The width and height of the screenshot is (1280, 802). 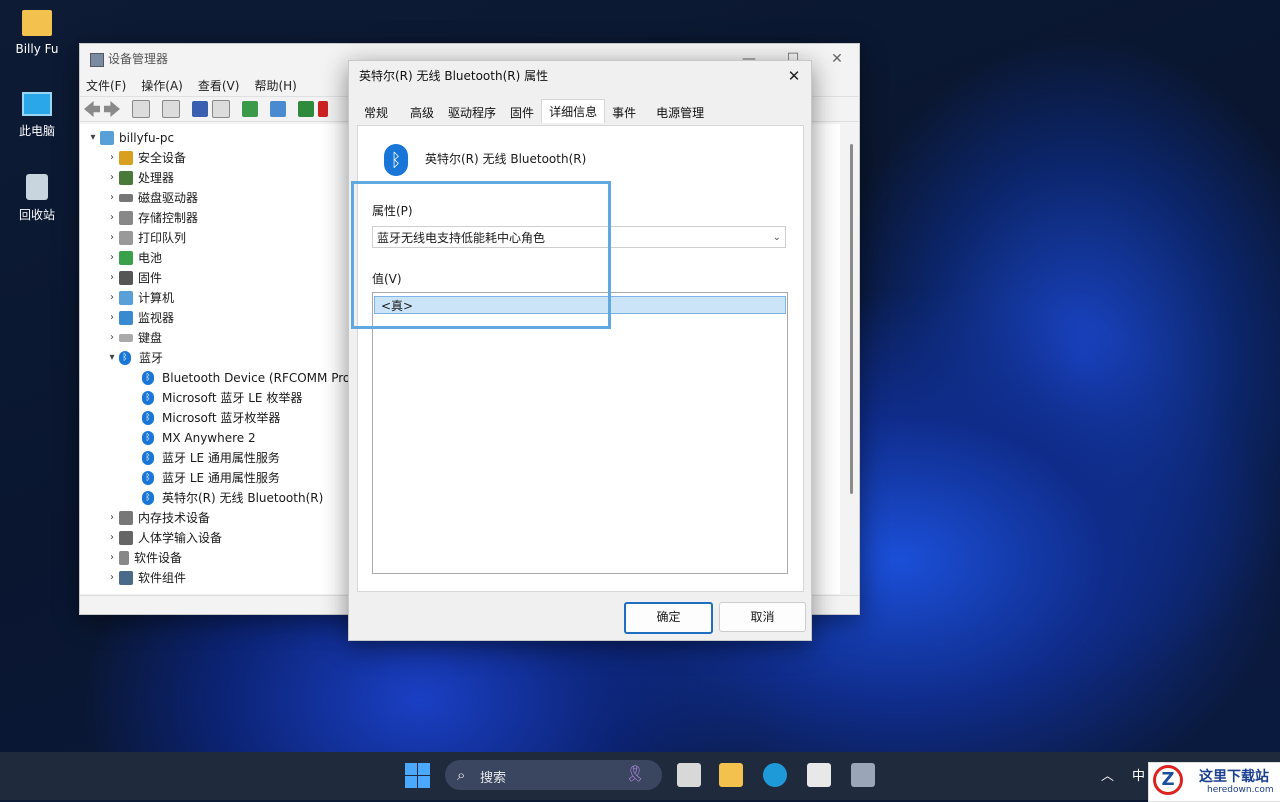 I want to click on details-icon, so click(x=221, y=109).